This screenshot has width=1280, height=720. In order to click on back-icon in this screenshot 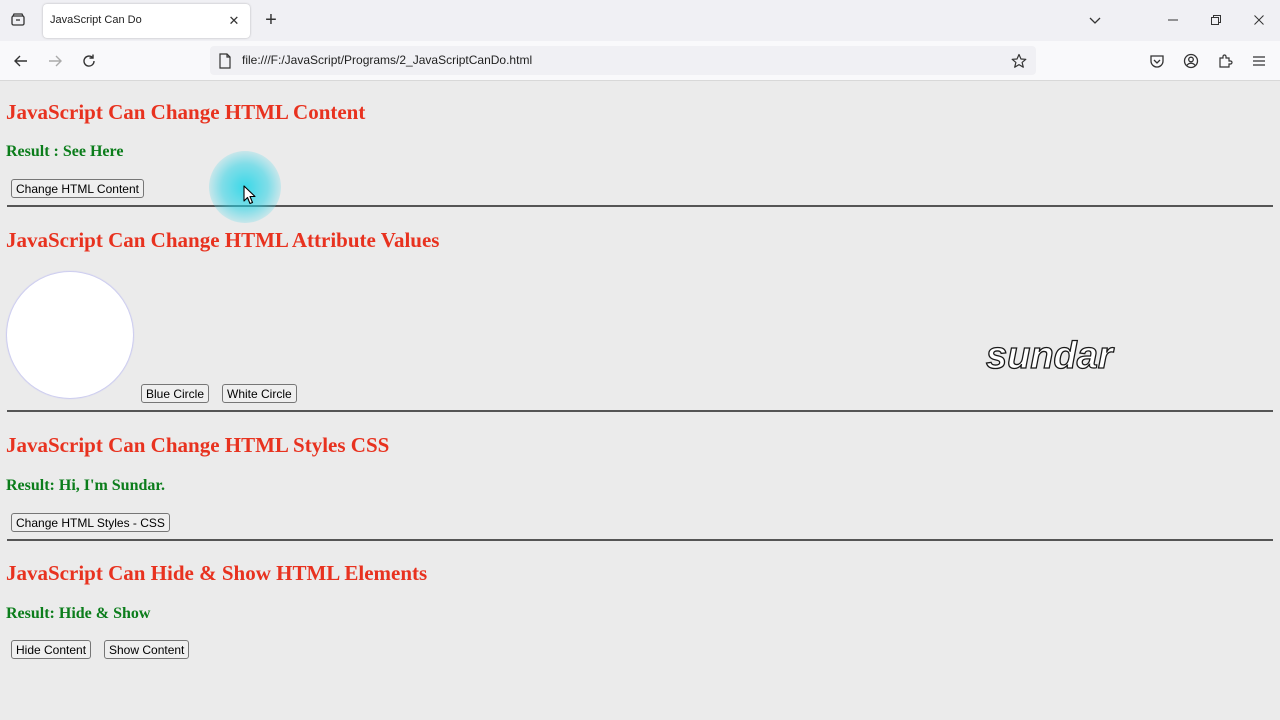, I will do `click(21, 61)`.